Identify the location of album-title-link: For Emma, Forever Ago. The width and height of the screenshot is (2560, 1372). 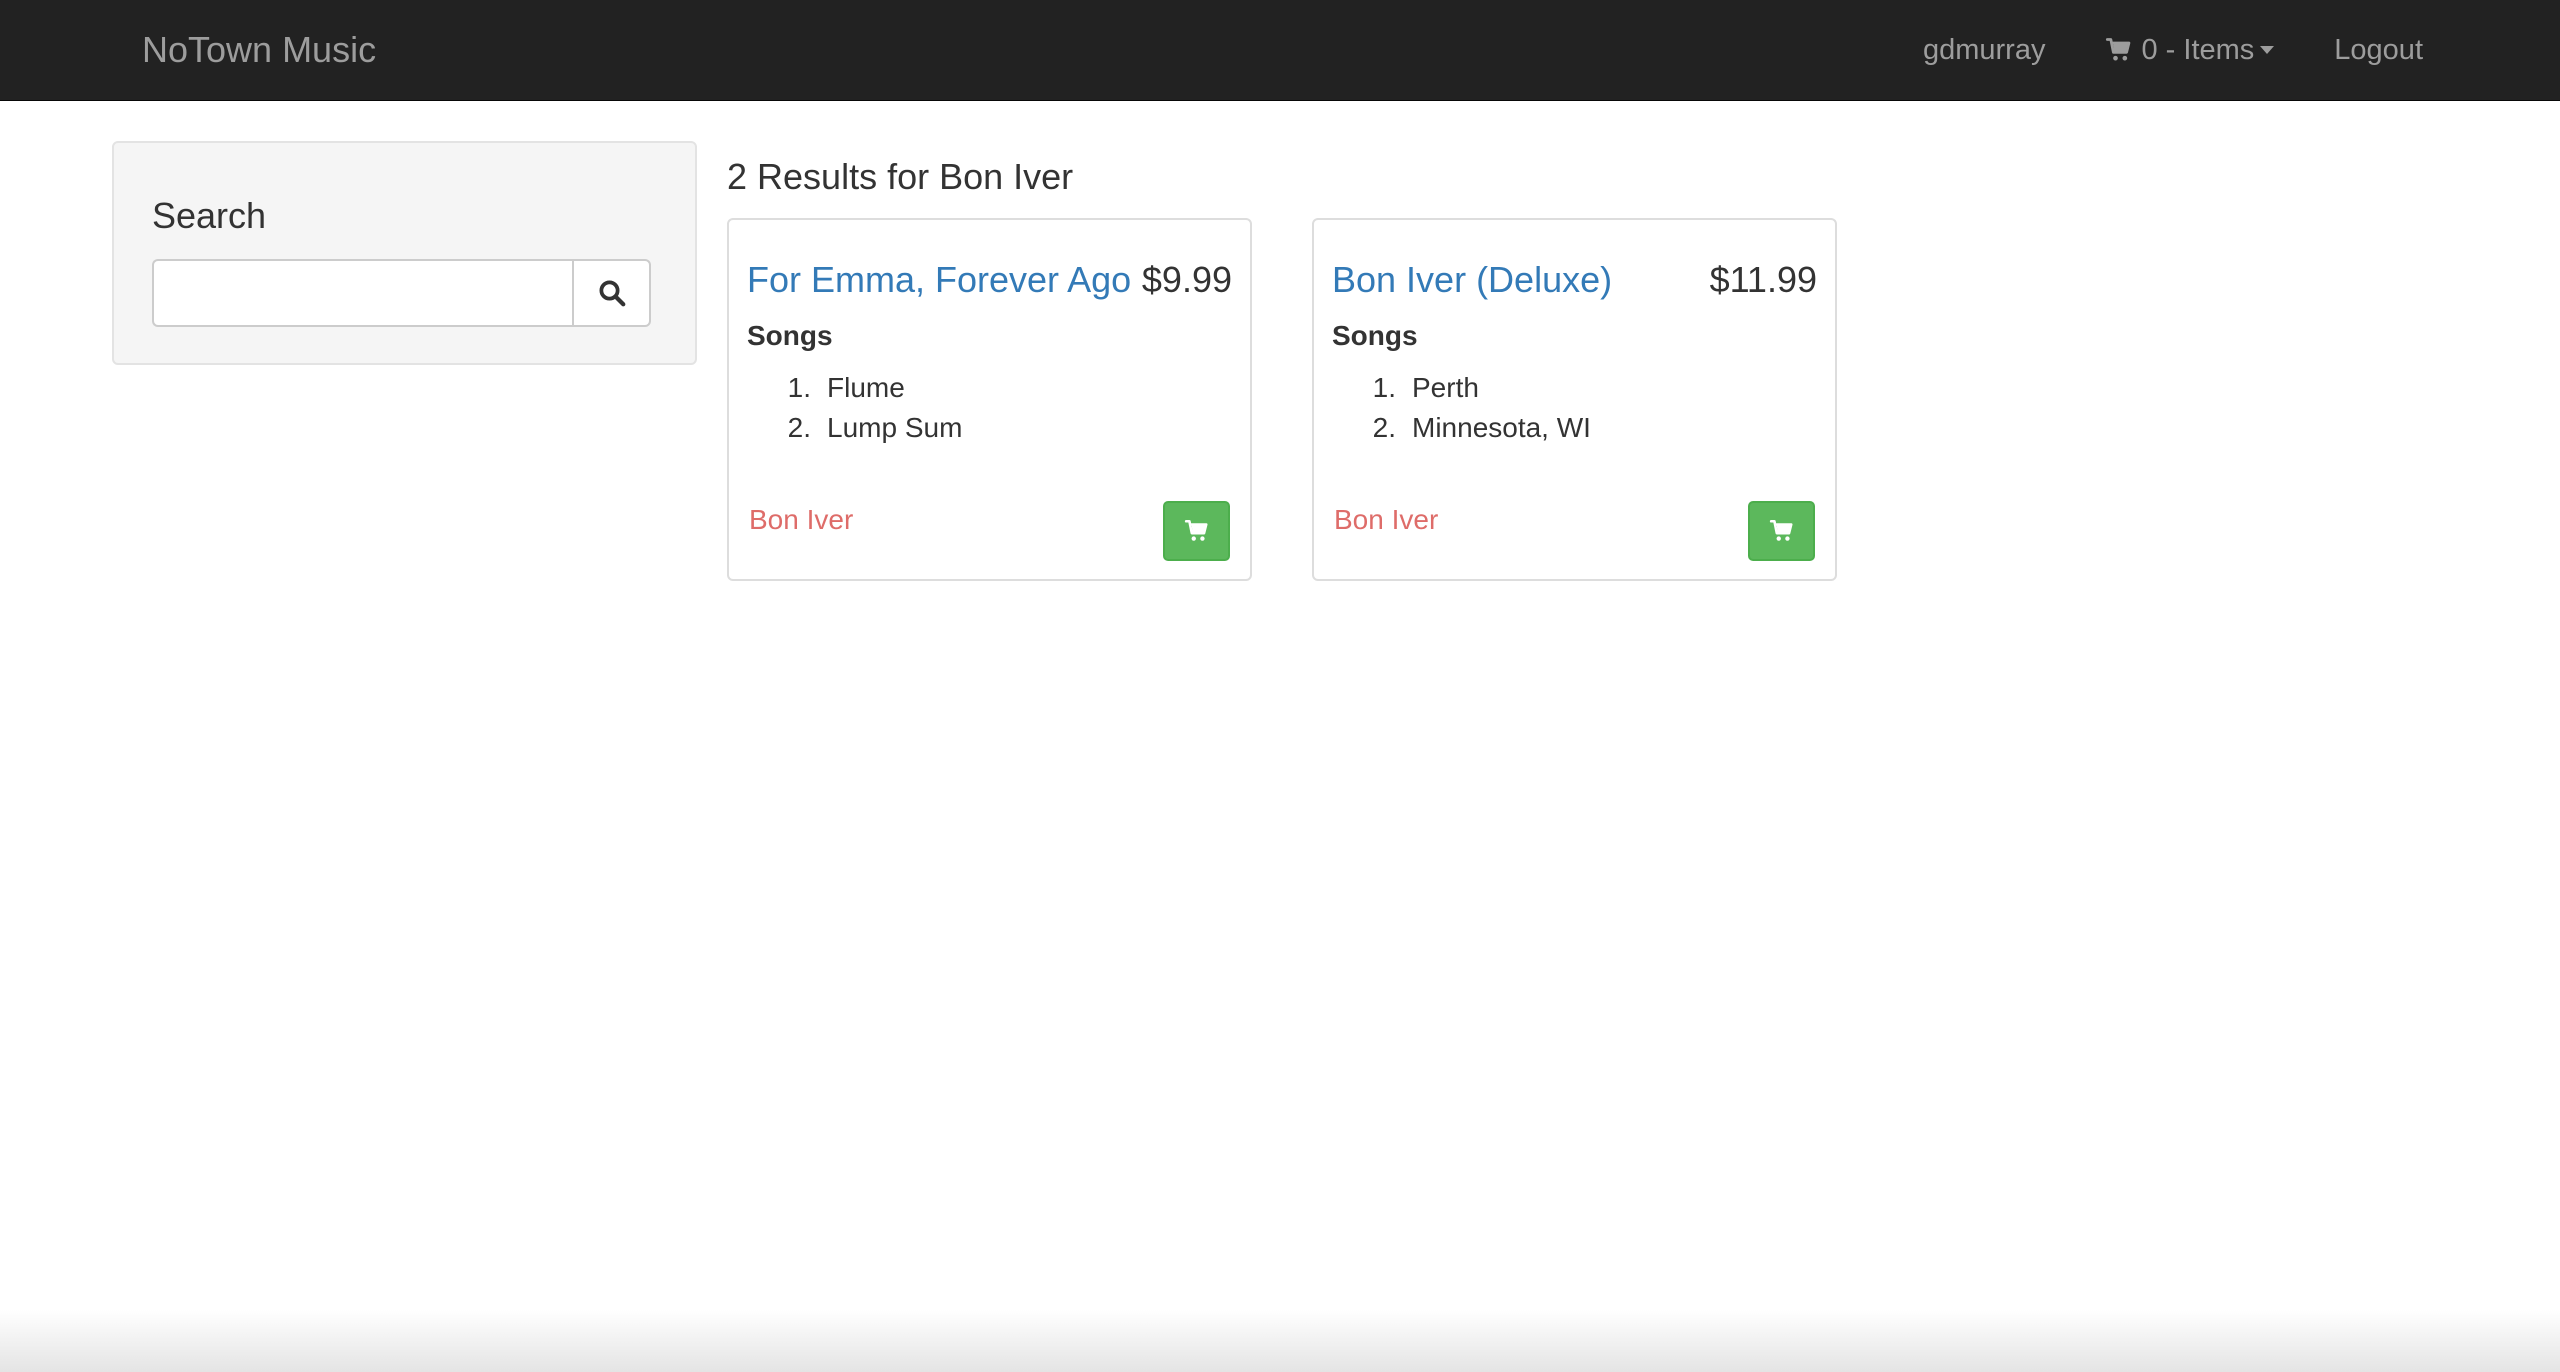
(939, 280).